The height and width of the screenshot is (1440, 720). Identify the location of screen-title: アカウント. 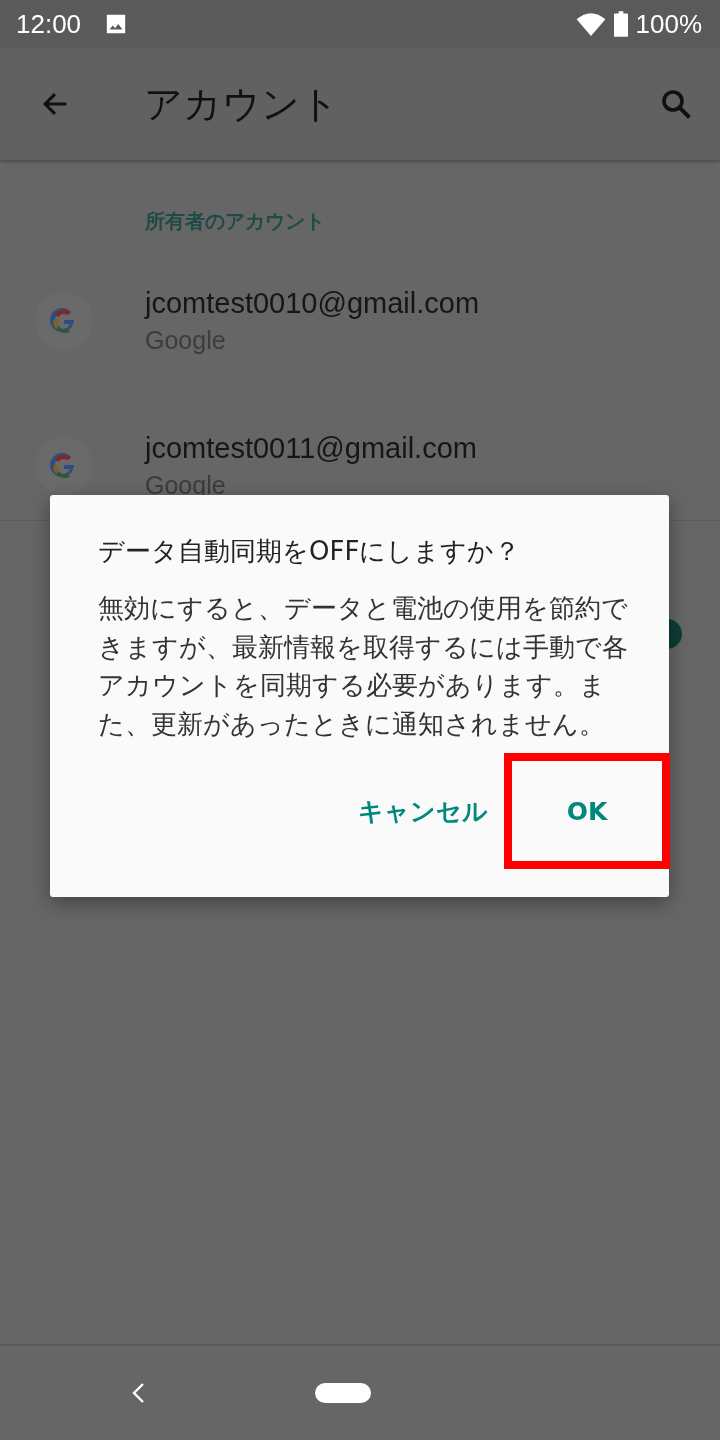
(241, 104).